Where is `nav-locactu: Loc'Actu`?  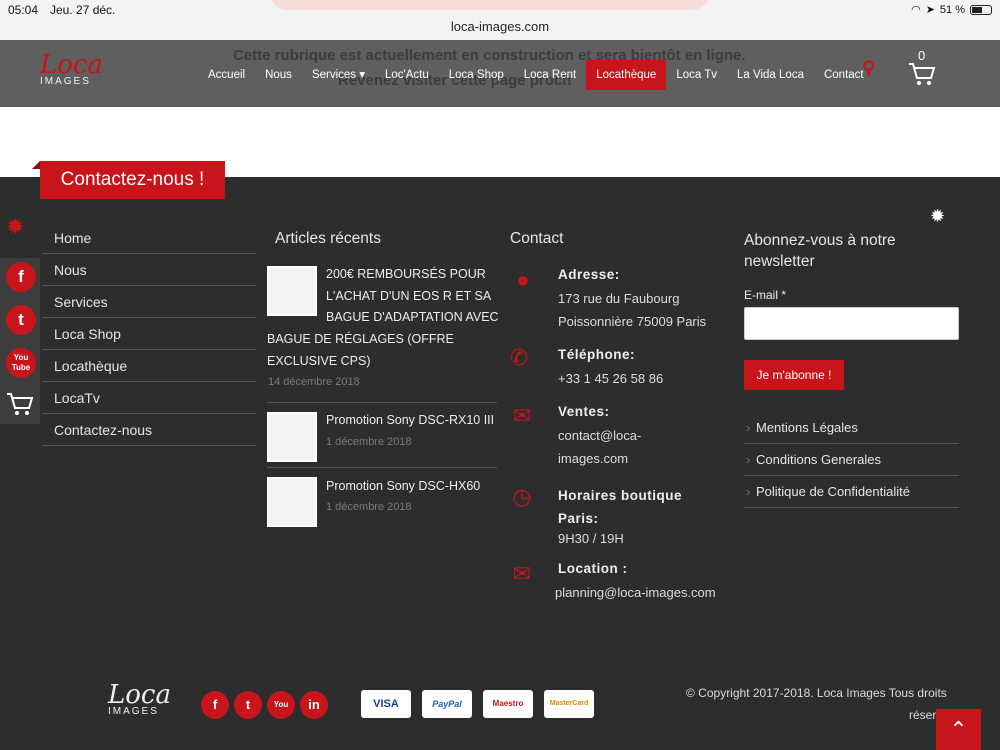
nav-locactu: Loc'Actu is located at coordinates (407, 75).